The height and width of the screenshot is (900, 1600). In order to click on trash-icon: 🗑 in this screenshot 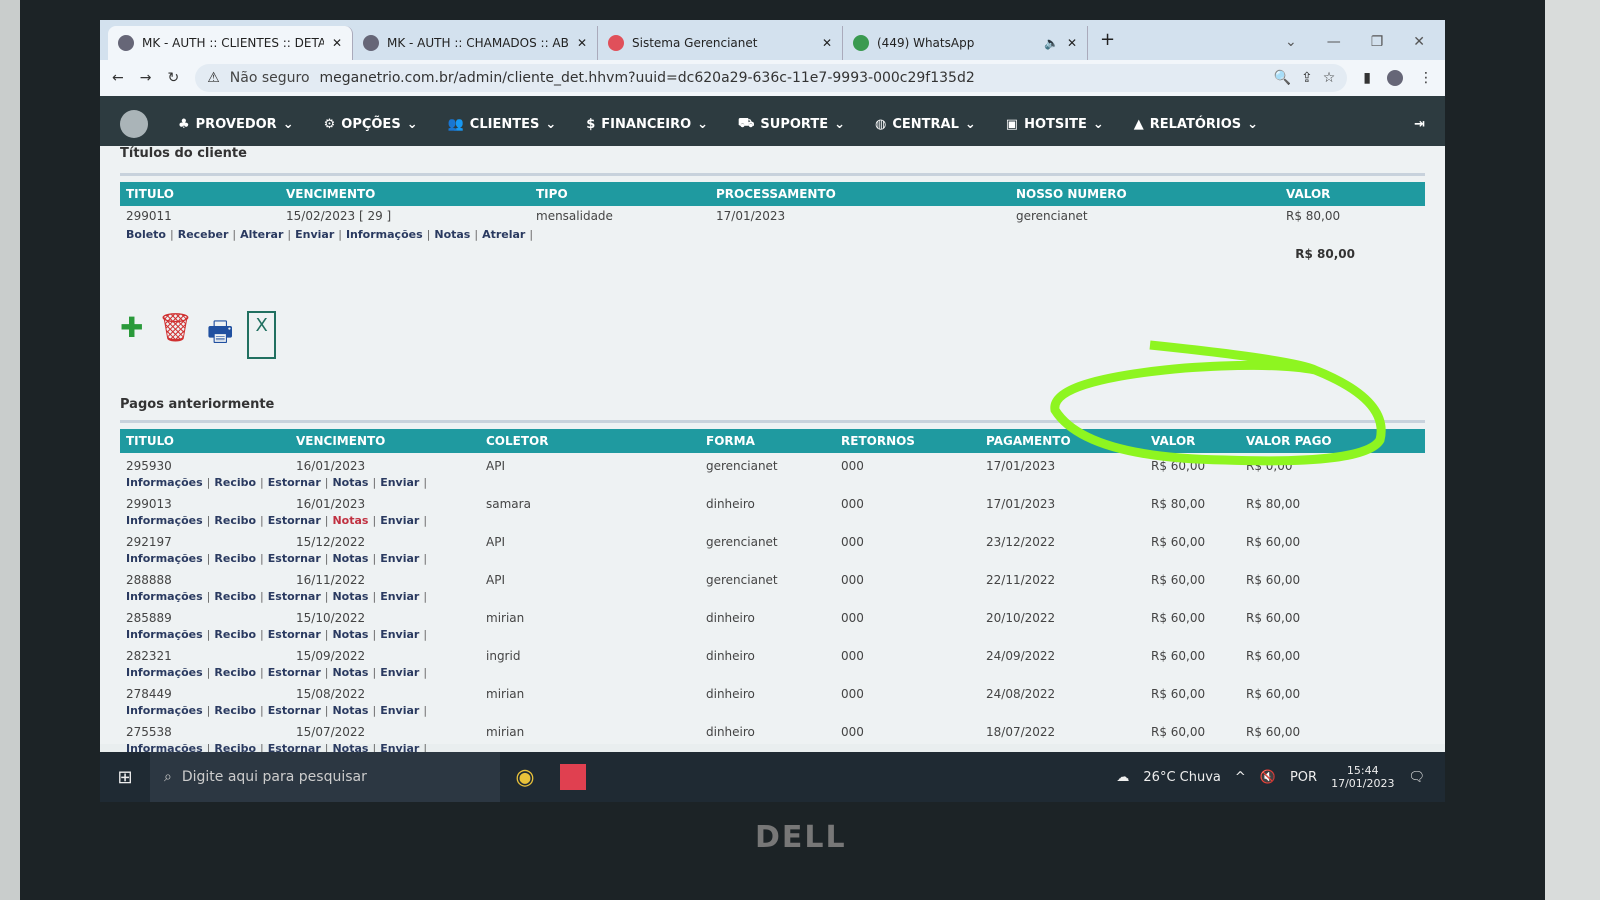, I will do `click(175, 335)`.